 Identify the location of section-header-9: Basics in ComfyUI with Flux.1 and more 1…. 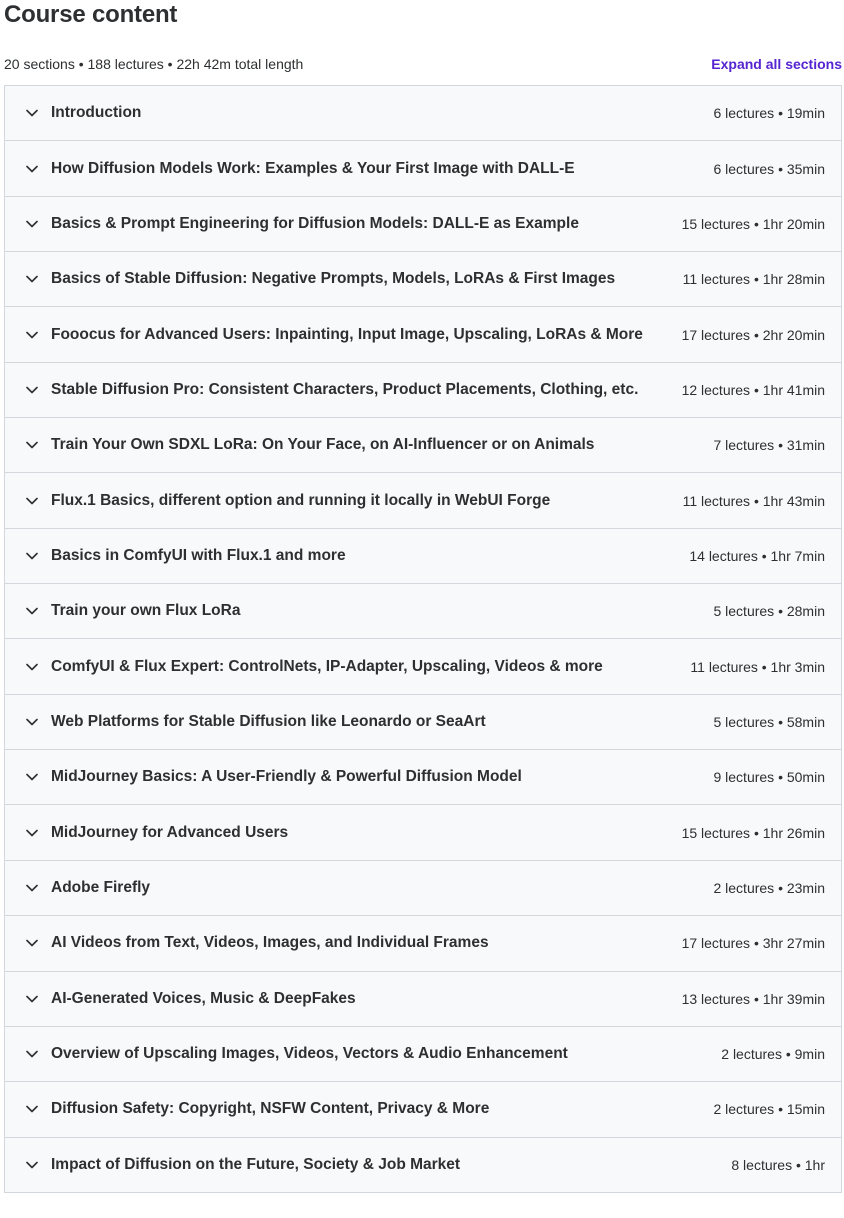
(423, 556).